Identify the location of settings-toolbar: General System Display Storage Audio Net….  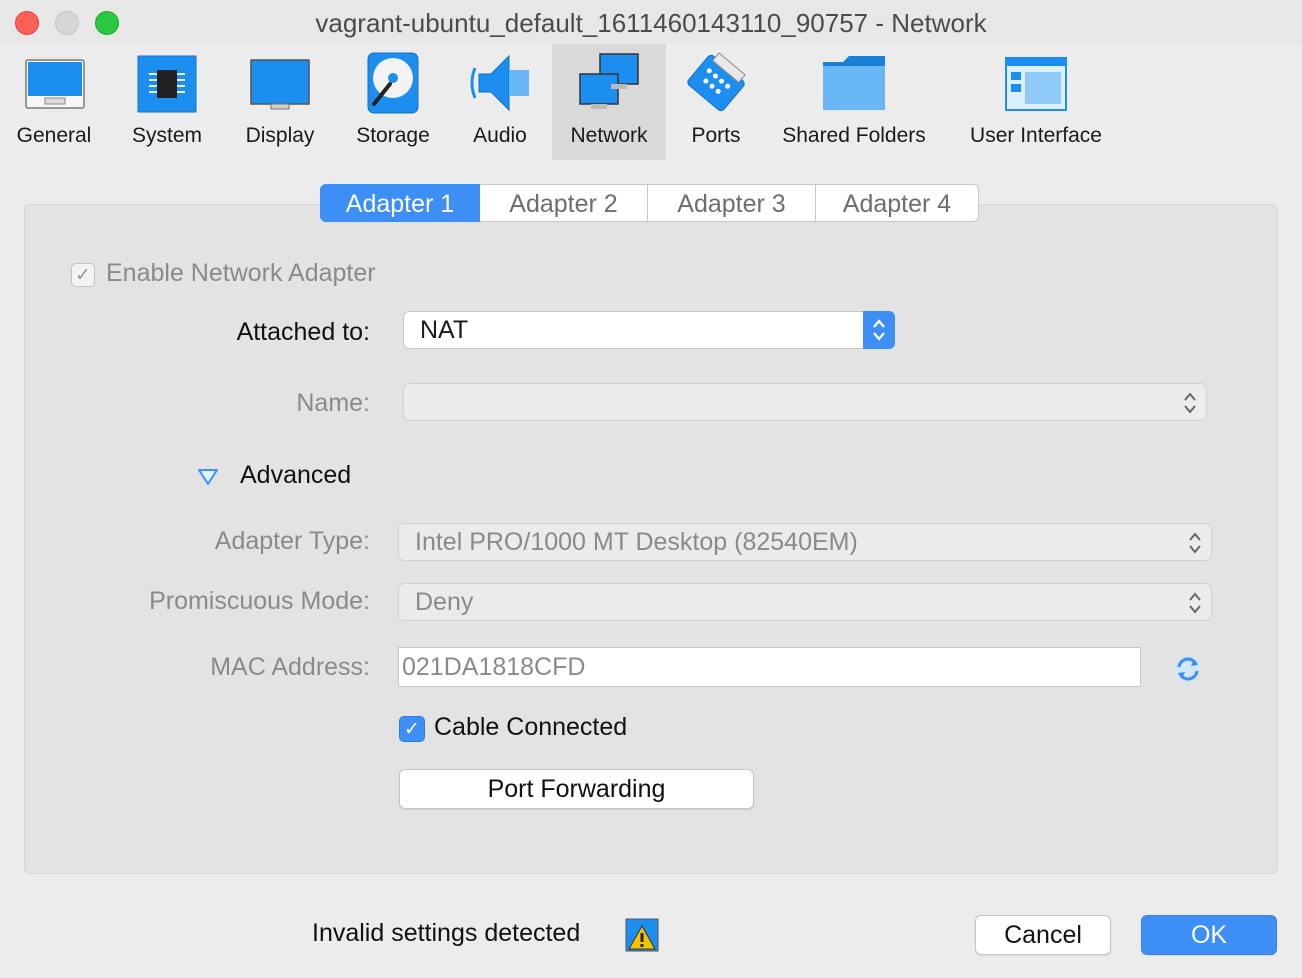
(651, 102).